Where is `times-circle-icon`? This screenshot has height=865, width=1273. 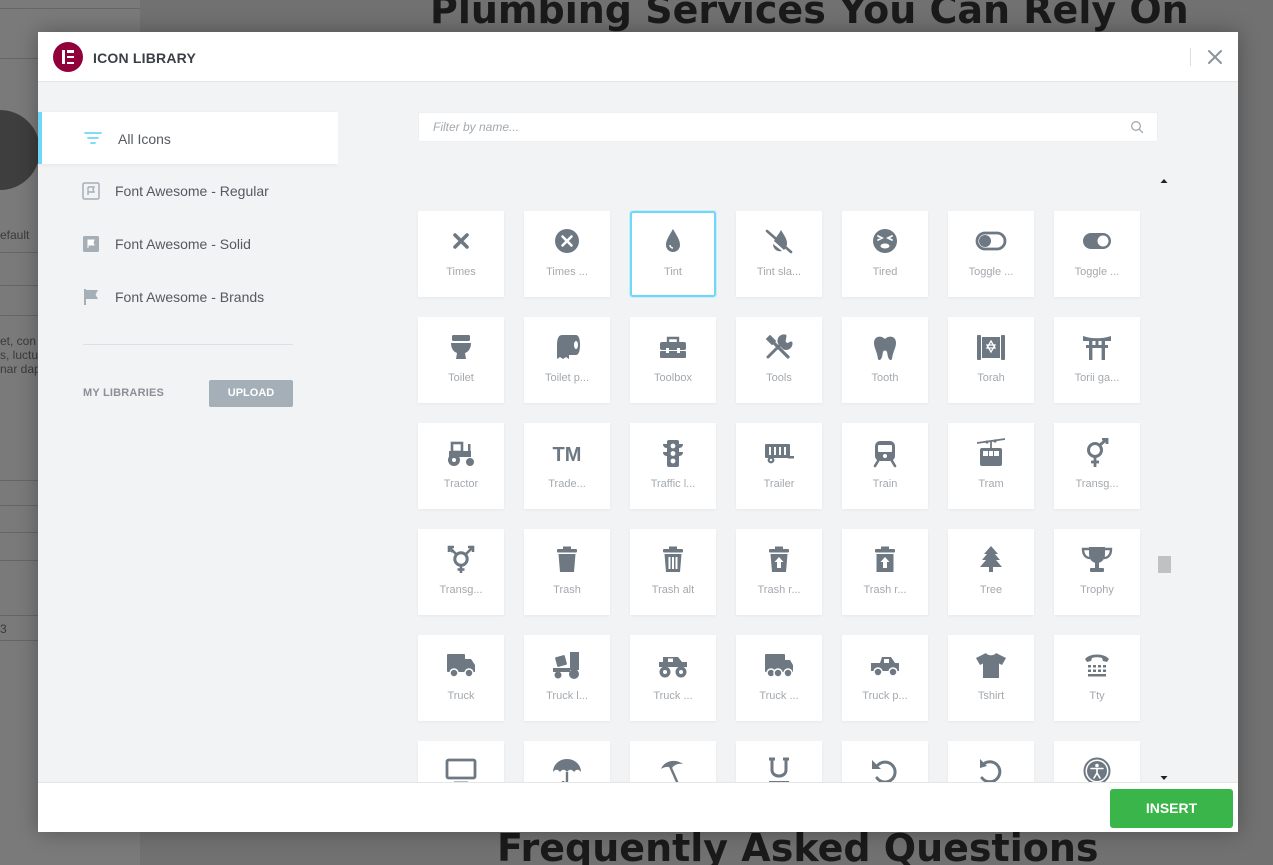
times-circle-icon is located at coordinates (567, 241).